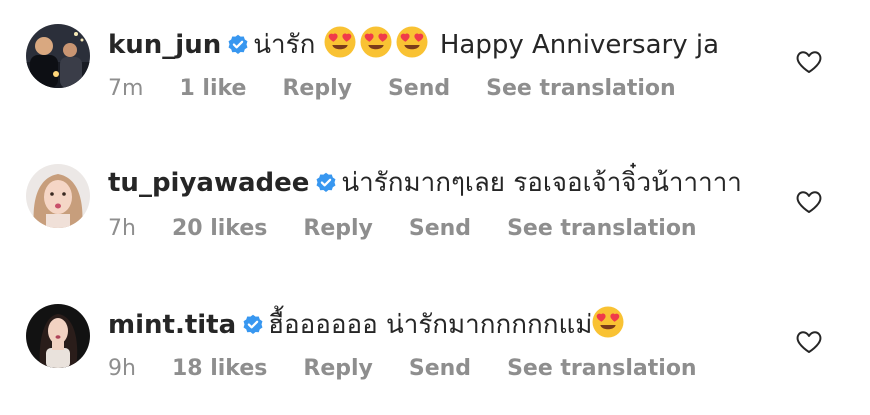 Image resolution: width=870 pixels, height=415 pixels. I want to click on comment-meta: 7m 1 like Reply Send See translation, so click(406, 89).